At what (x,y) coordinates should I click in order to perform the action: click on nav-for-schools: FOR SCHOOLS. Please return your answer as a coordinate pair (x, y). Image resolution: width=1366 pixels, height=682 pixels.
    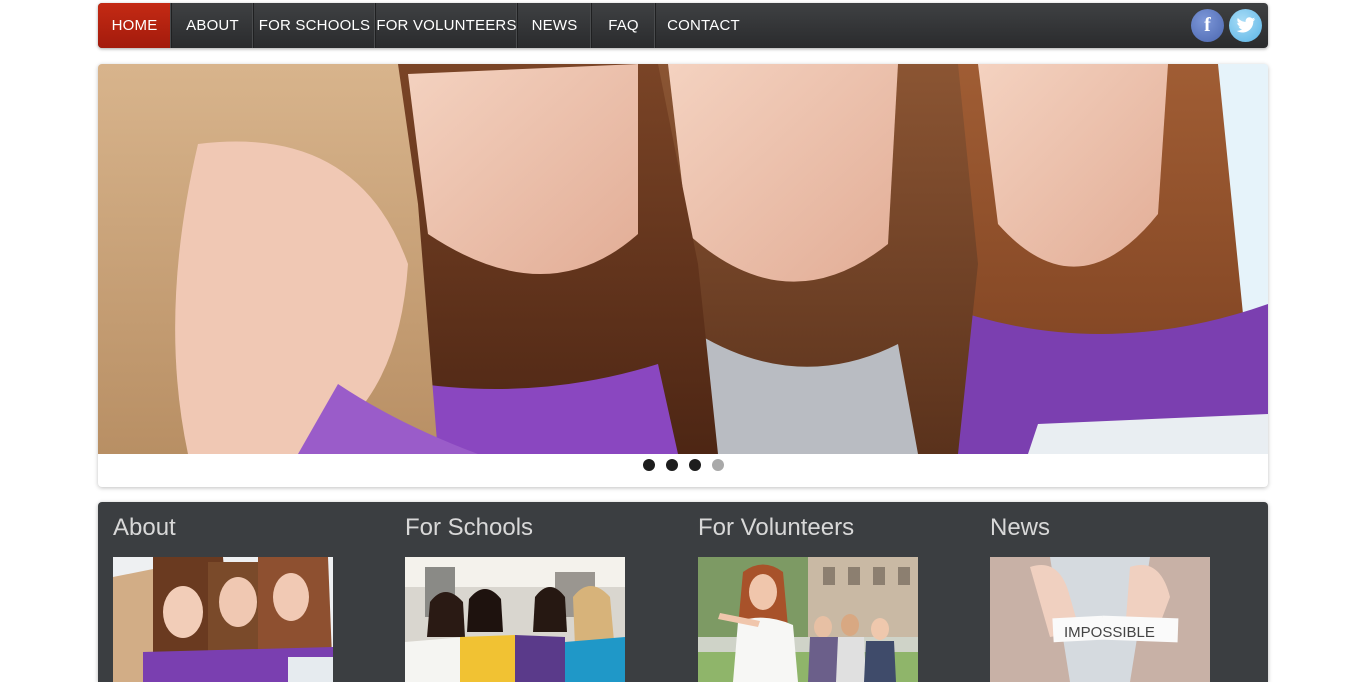
    Looking at the image, I should click on (315, 25).